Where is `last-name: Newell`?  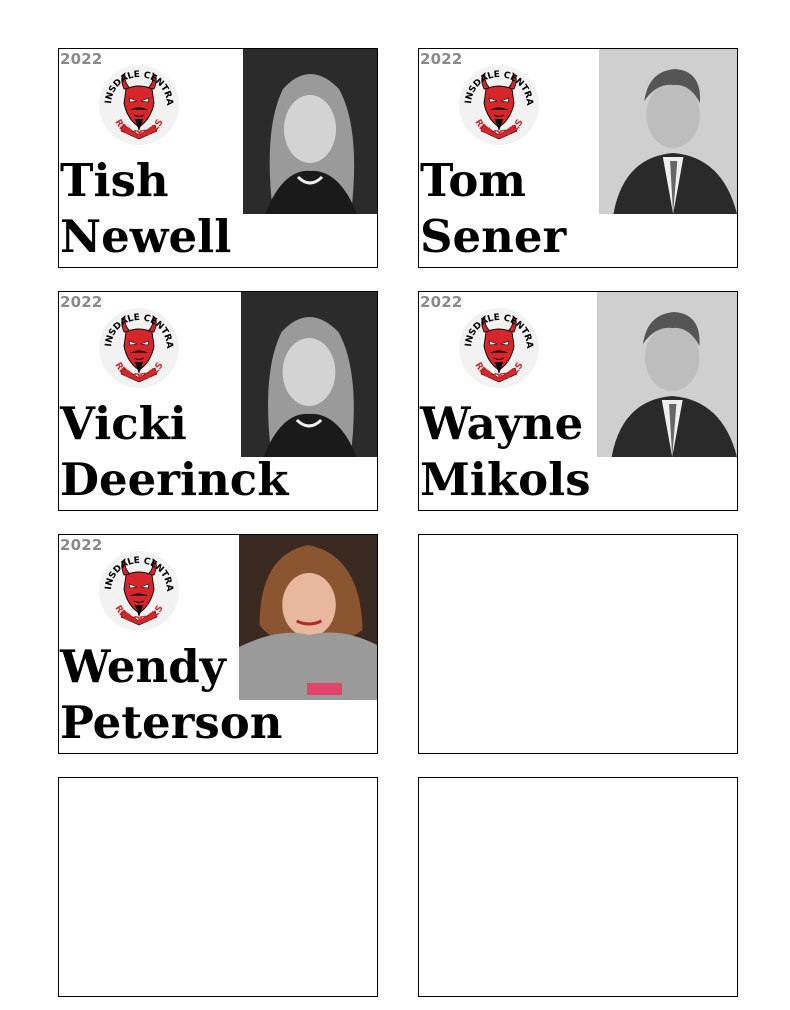 last-name: Newell is located at coordinates (146, 236).